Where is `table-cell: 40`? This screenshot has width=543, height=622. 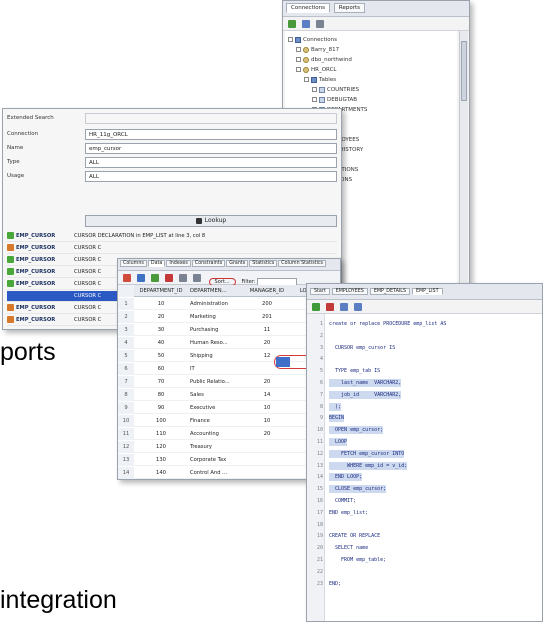
table-cell: 40 is located at coordinates (161, 343).